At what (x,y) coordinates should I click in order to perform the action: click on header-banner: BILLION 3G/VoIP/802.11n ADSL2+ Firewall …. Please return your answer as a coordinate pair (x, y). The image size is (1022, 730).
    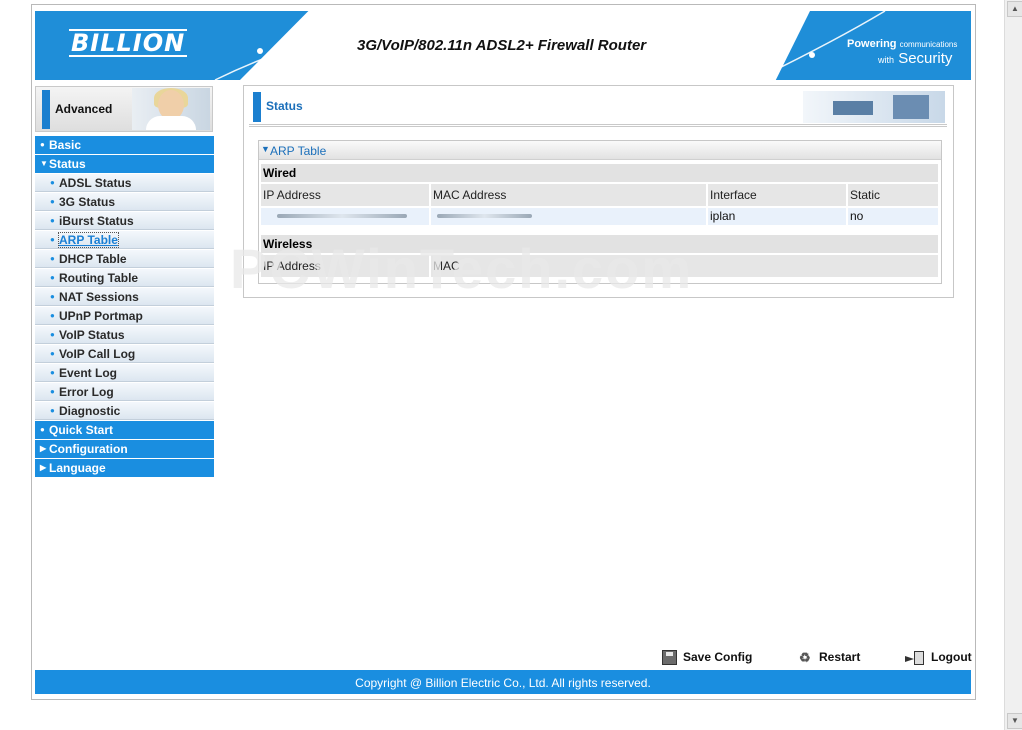
    Looking at the image, I should click on (503, 45).